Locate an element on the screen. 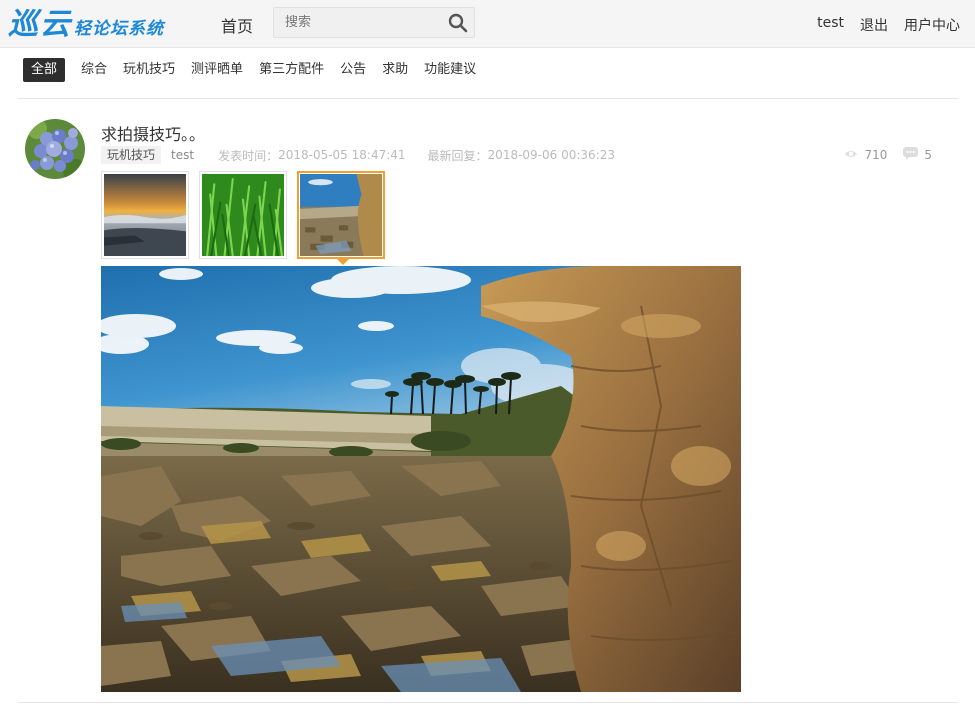  logout-link: 退出 is located at coordinates (874, 25).